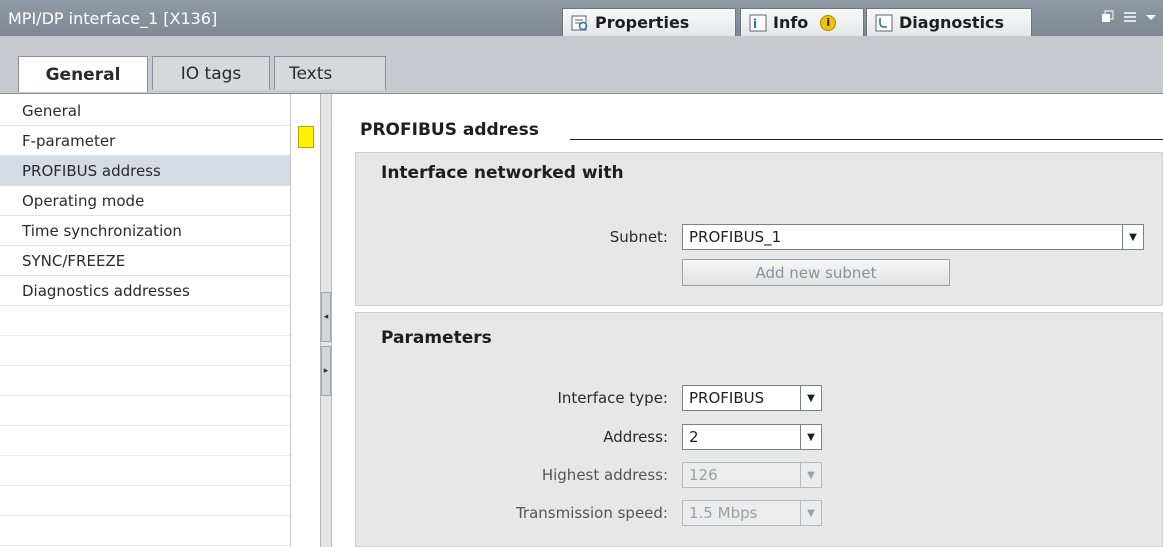 This screenshot has width=1163, height=547. What do you see at coordinates (145, 261) in the screenshot?
I see `nav-item-sync-freeze: SYNC/FREEZE` at bounding box center [145, 261].